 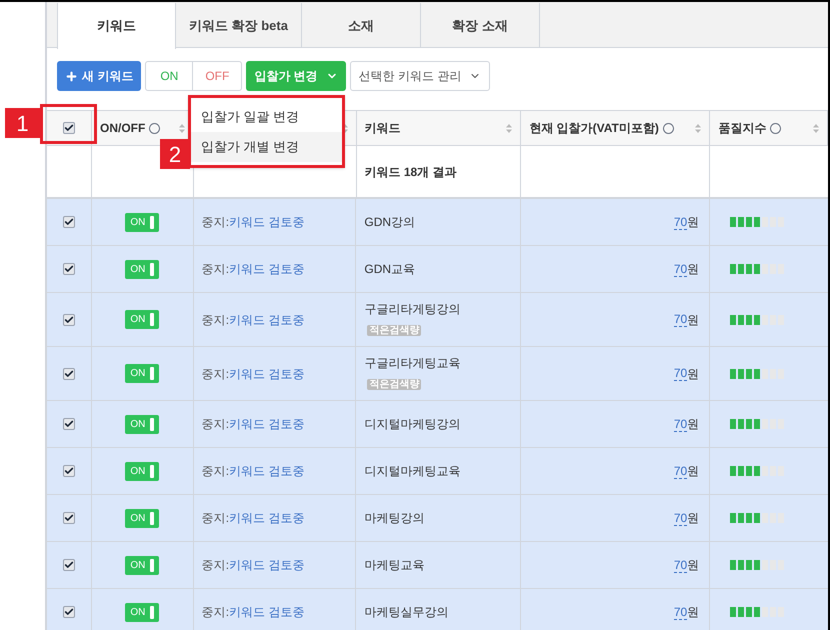 What do you see at coordinates (394, 518) in the screenshot?
I see `keyword-text: 마케팅강의` at bounding box center [394, 518].